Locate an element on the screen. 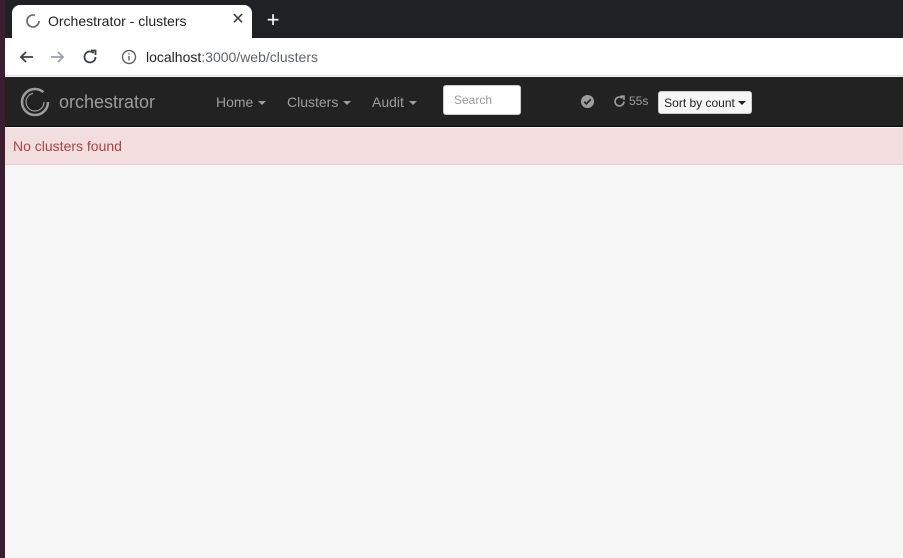 Image resolution: width=903 pixels, height=558 pixels. back-arrow-icon is located at coordinates (26, 57).